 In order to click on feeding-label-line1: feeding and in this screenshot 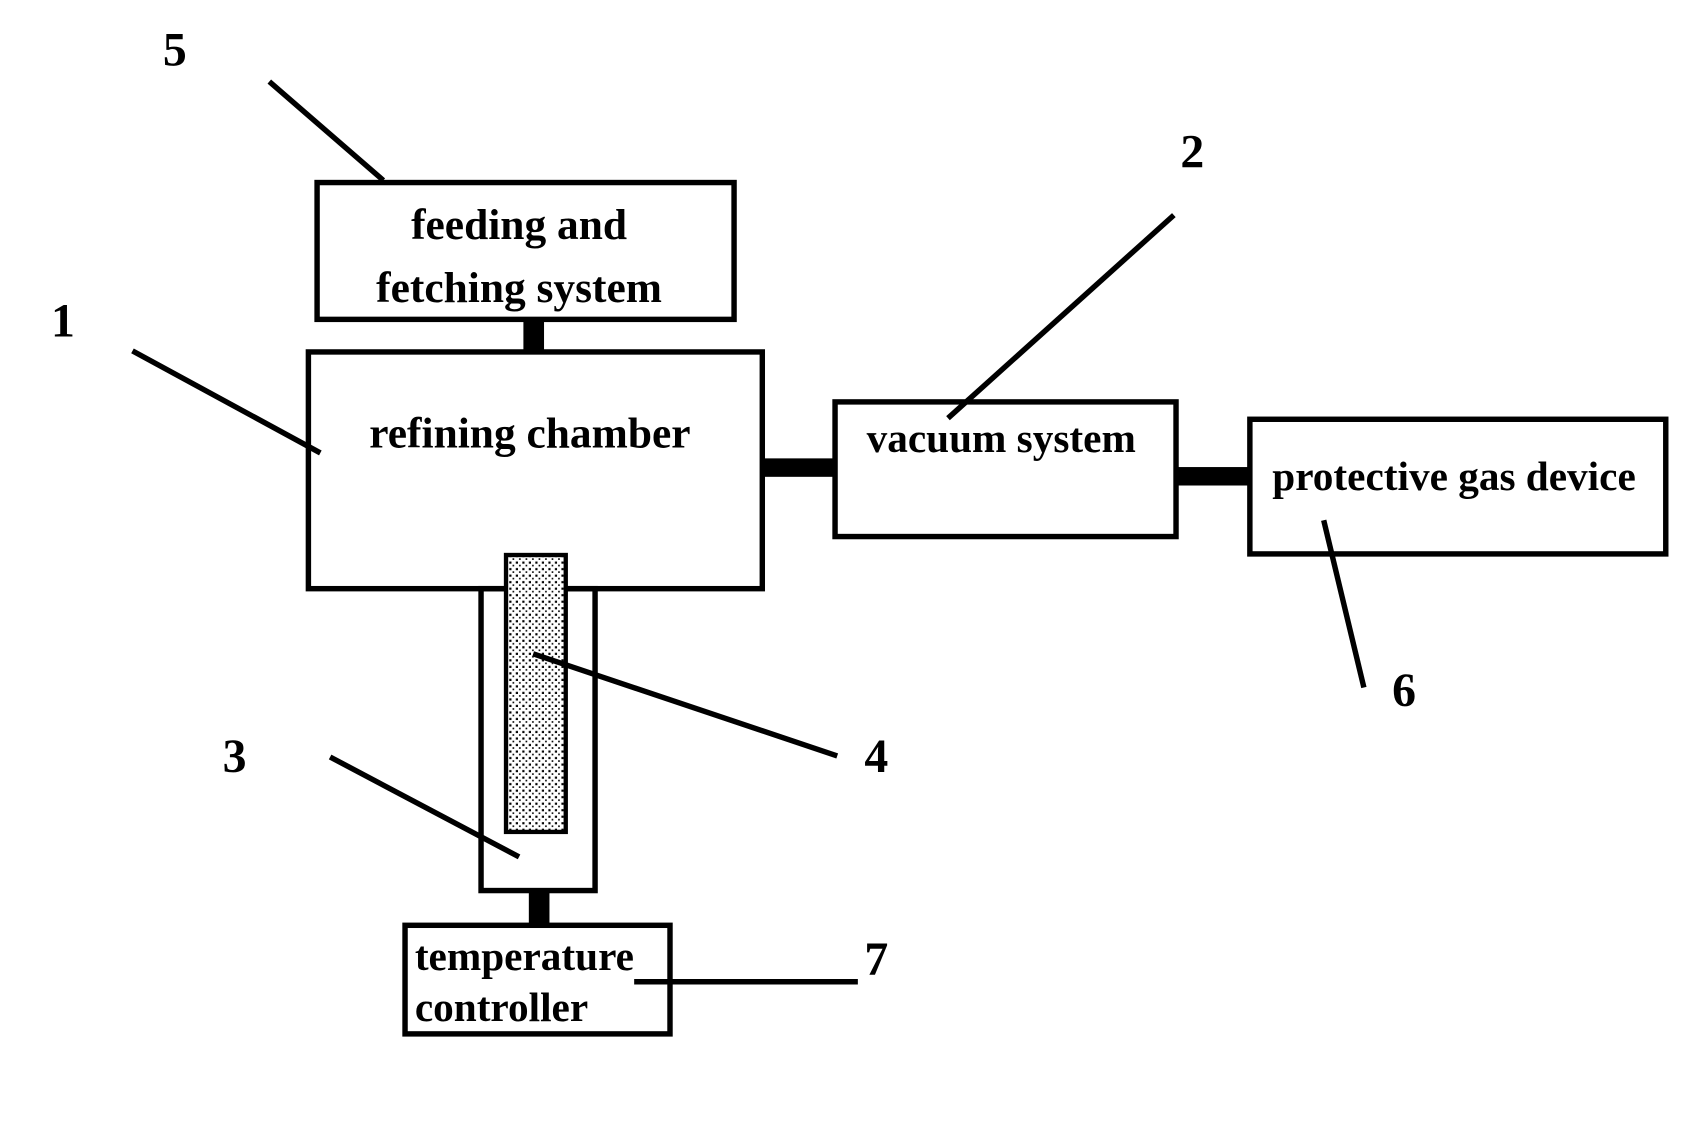, I will do `click(519, 225)`.